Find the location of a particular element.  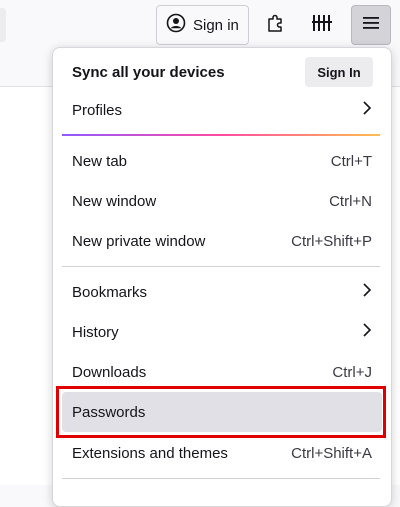

hamburger-menu-icon is located at coordinates (371, 25).